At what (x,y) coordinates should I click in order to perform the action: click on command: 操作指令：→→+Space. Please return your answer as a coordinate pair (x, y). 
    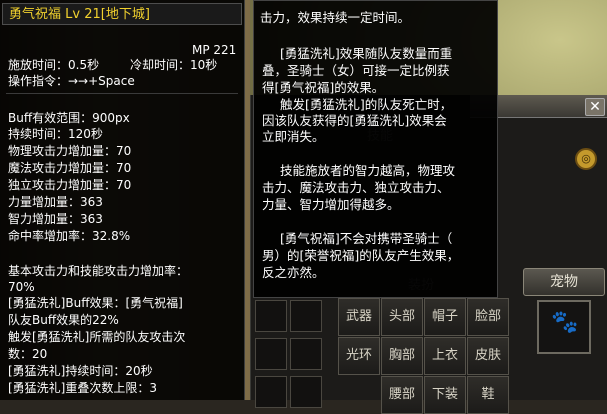
    Looking at the image, I should click on (71, 81).